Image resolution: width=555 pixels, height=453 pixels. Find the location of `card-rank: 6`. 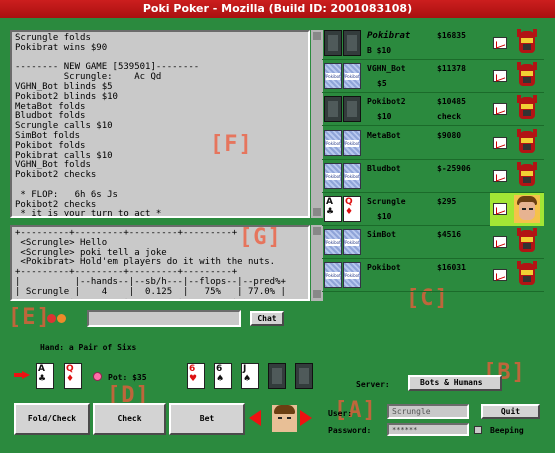

card-rank: 6 is located at coordinates (219, 369).